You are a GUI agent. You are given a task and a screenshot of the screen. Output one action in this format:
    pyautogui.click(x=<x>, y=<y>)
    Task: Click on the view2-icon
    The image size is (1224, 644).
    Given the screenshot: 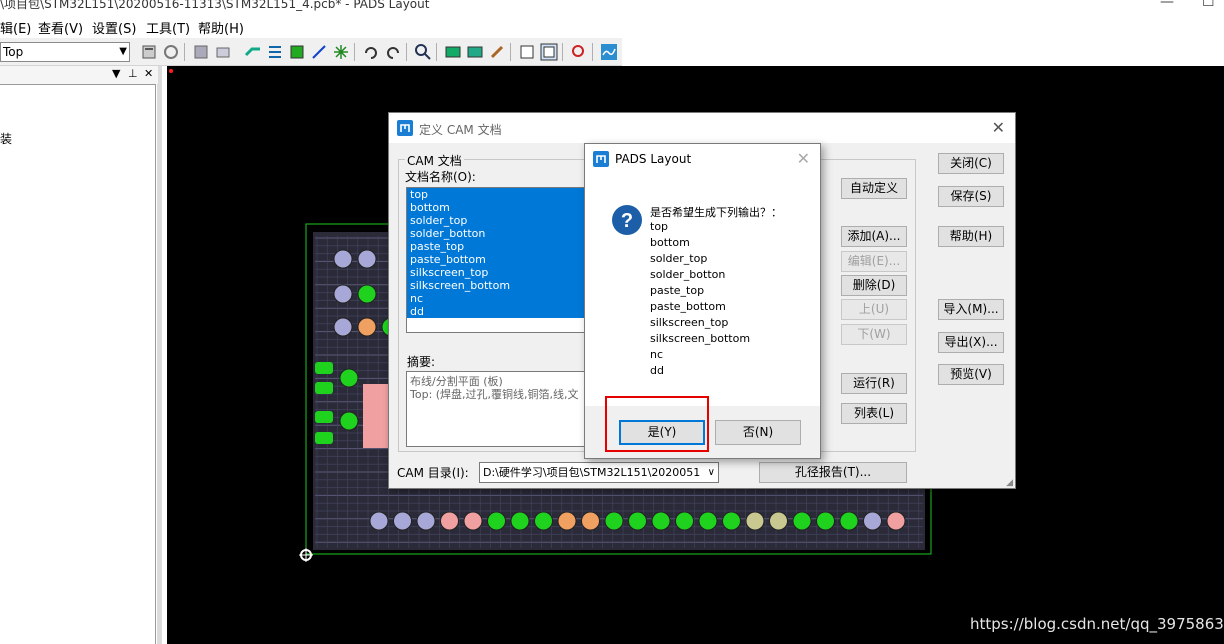 What is the action you would take?
    pyautogui.click(x=475, y=52)
    